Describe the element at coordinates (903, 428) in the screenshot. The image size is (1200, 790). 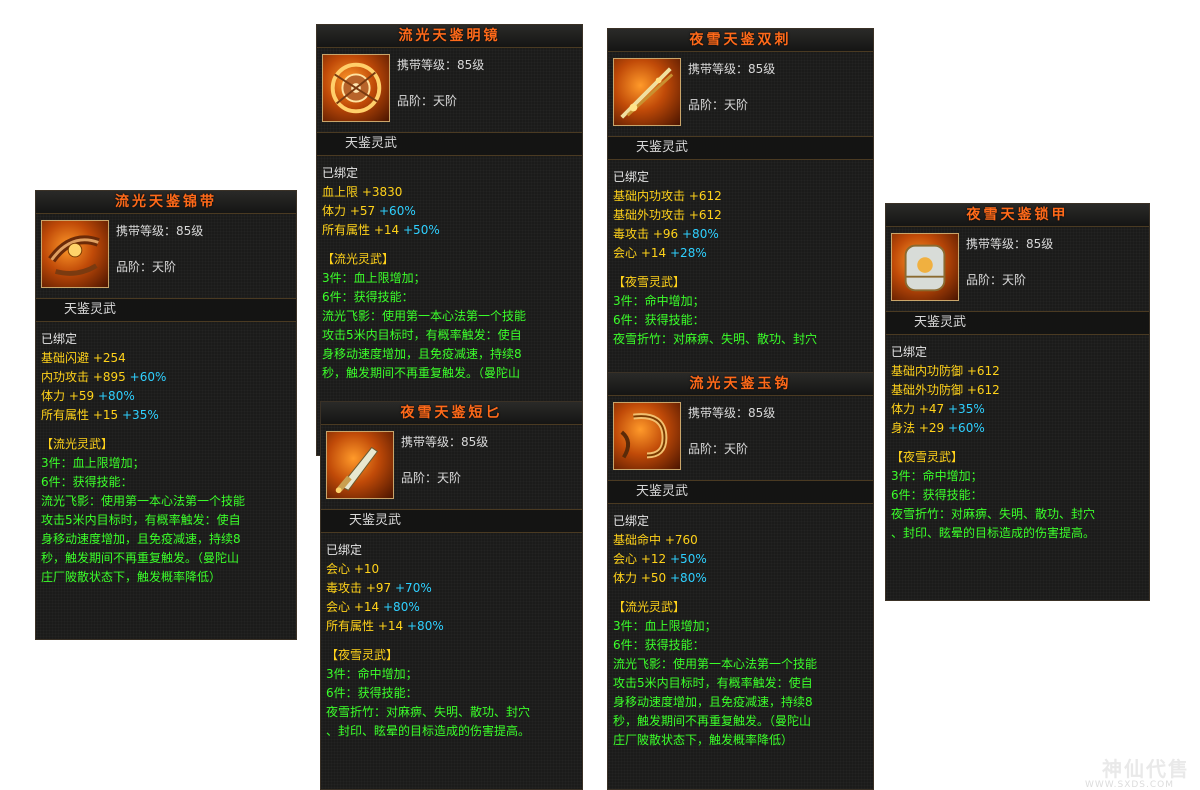
I see `stat-name: 身法` at that location.